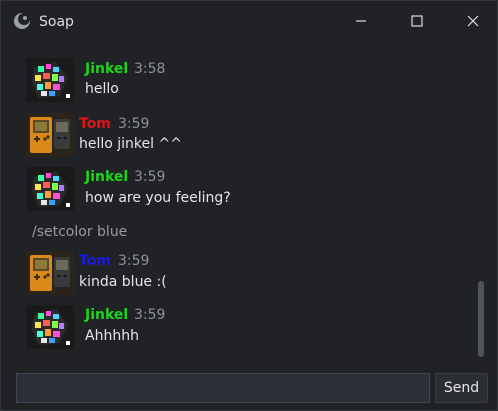 The width and height of the screenshot is (498, 411). What do you see at coordinates (130, 144) in the screenshot?
I see `message-text: hello jinkel ^^` at bounding box center [130, 144].